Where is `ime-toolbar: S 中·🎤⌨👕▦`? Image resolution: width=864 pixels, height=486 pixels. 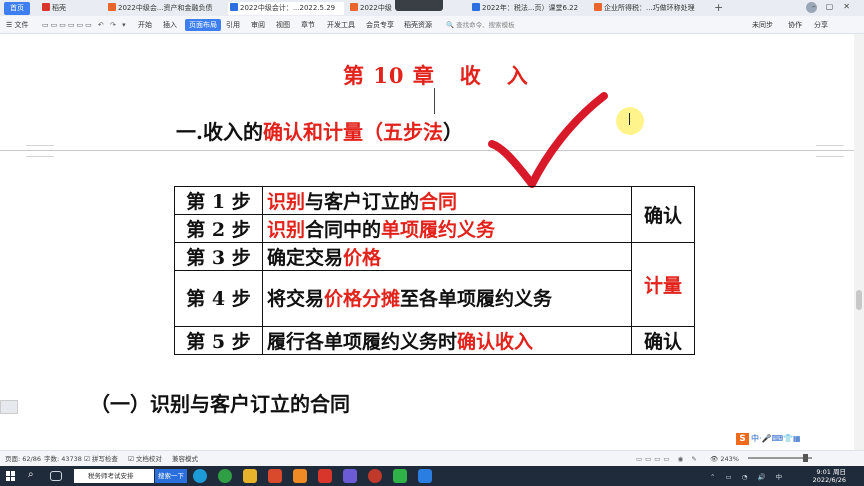
ime-toolbar: S 中·🎤⌨👕▦ is located at coordinates (781, 438).